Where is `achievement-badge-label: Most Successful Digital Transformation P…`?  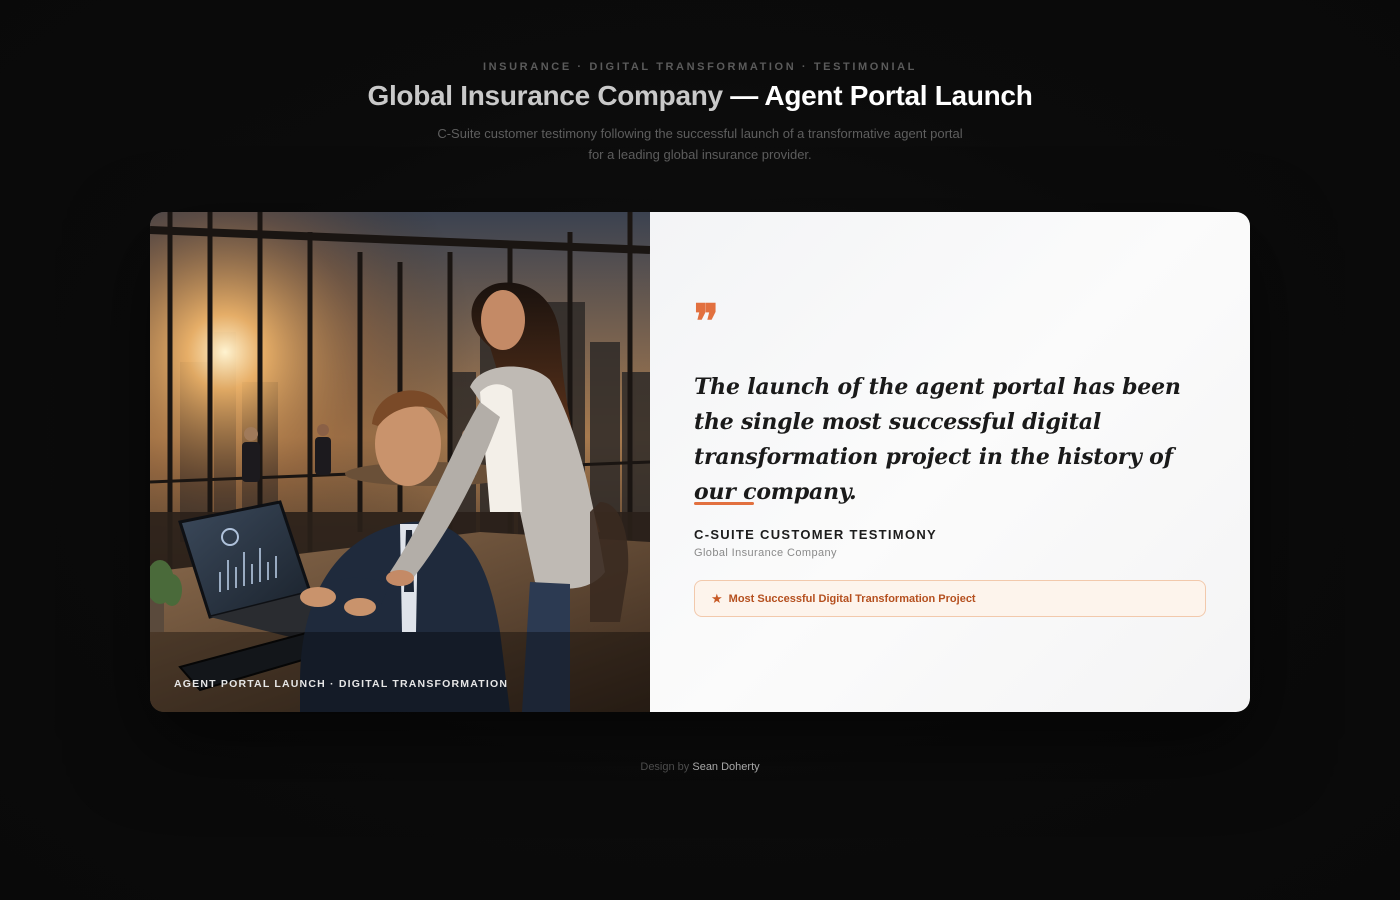 achievement-badge-label: Most Successful Digital Transformation P… is located at coordinates (852, 598).